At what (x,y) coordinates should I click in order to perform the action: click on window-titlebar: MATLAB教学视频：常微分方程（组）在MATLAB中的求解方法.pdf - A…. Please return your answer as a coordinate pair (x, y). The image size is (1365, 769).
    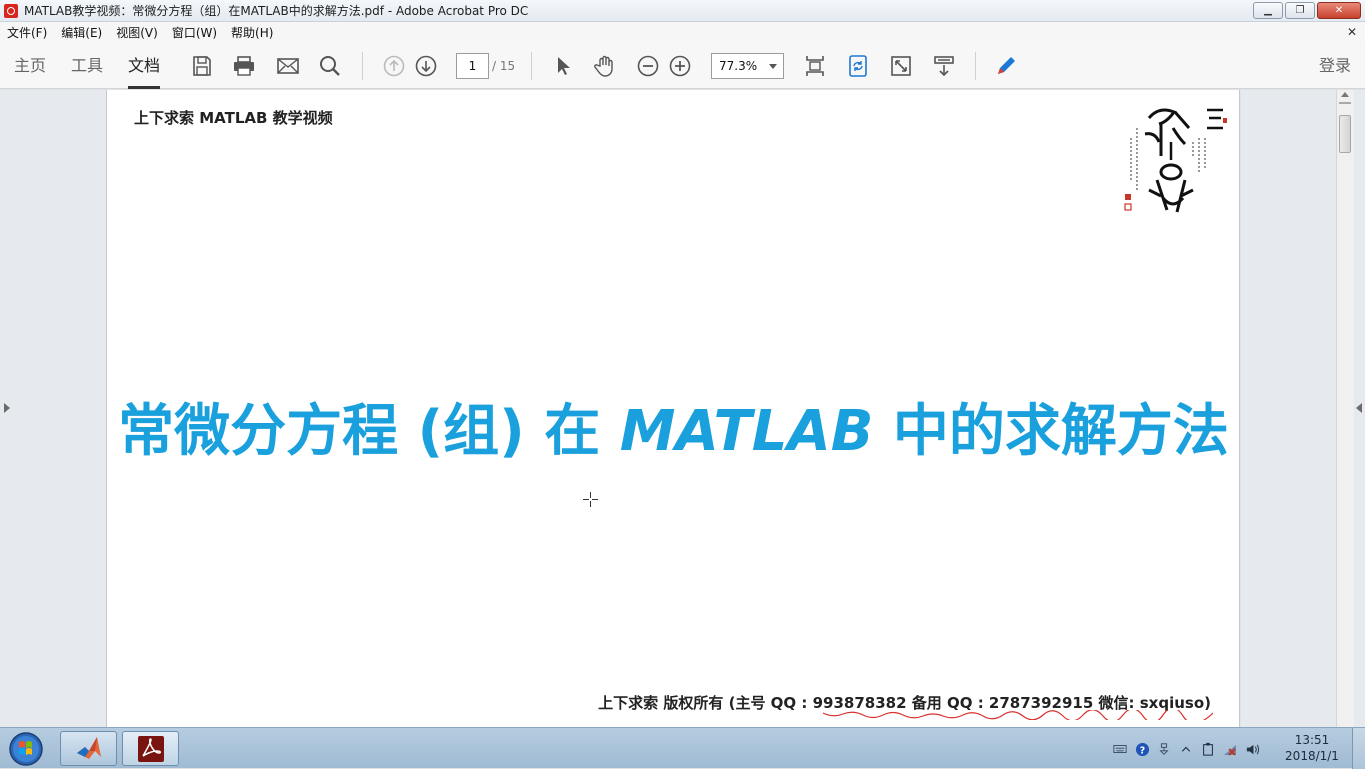
    Looking at the image, I should click on (682, 11).